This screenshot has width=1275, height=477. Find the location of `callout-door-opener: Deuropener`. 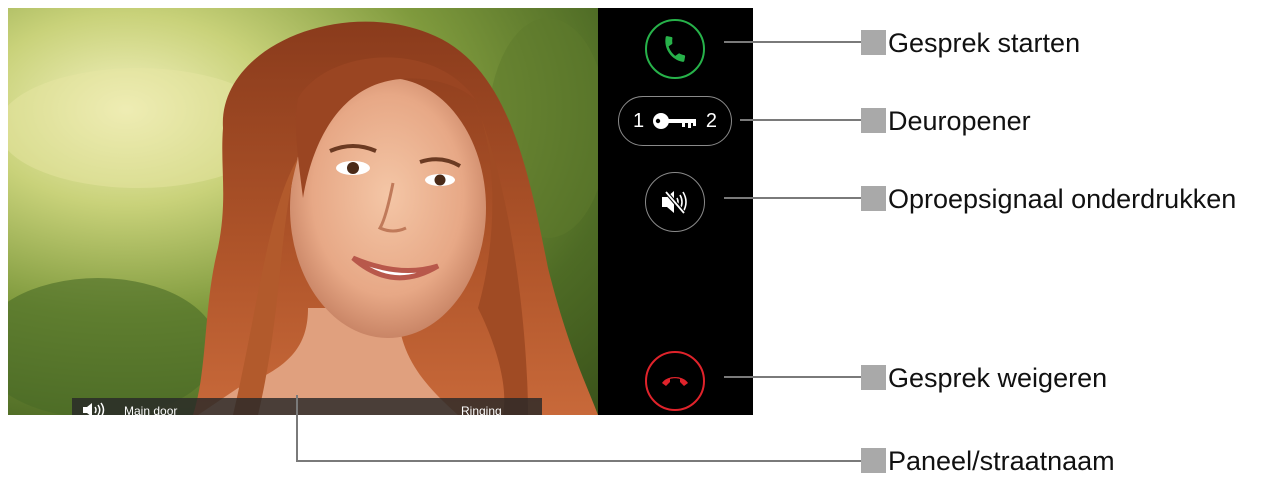

callout-door-opener: Deuropener is located at coordinates (946, 121).